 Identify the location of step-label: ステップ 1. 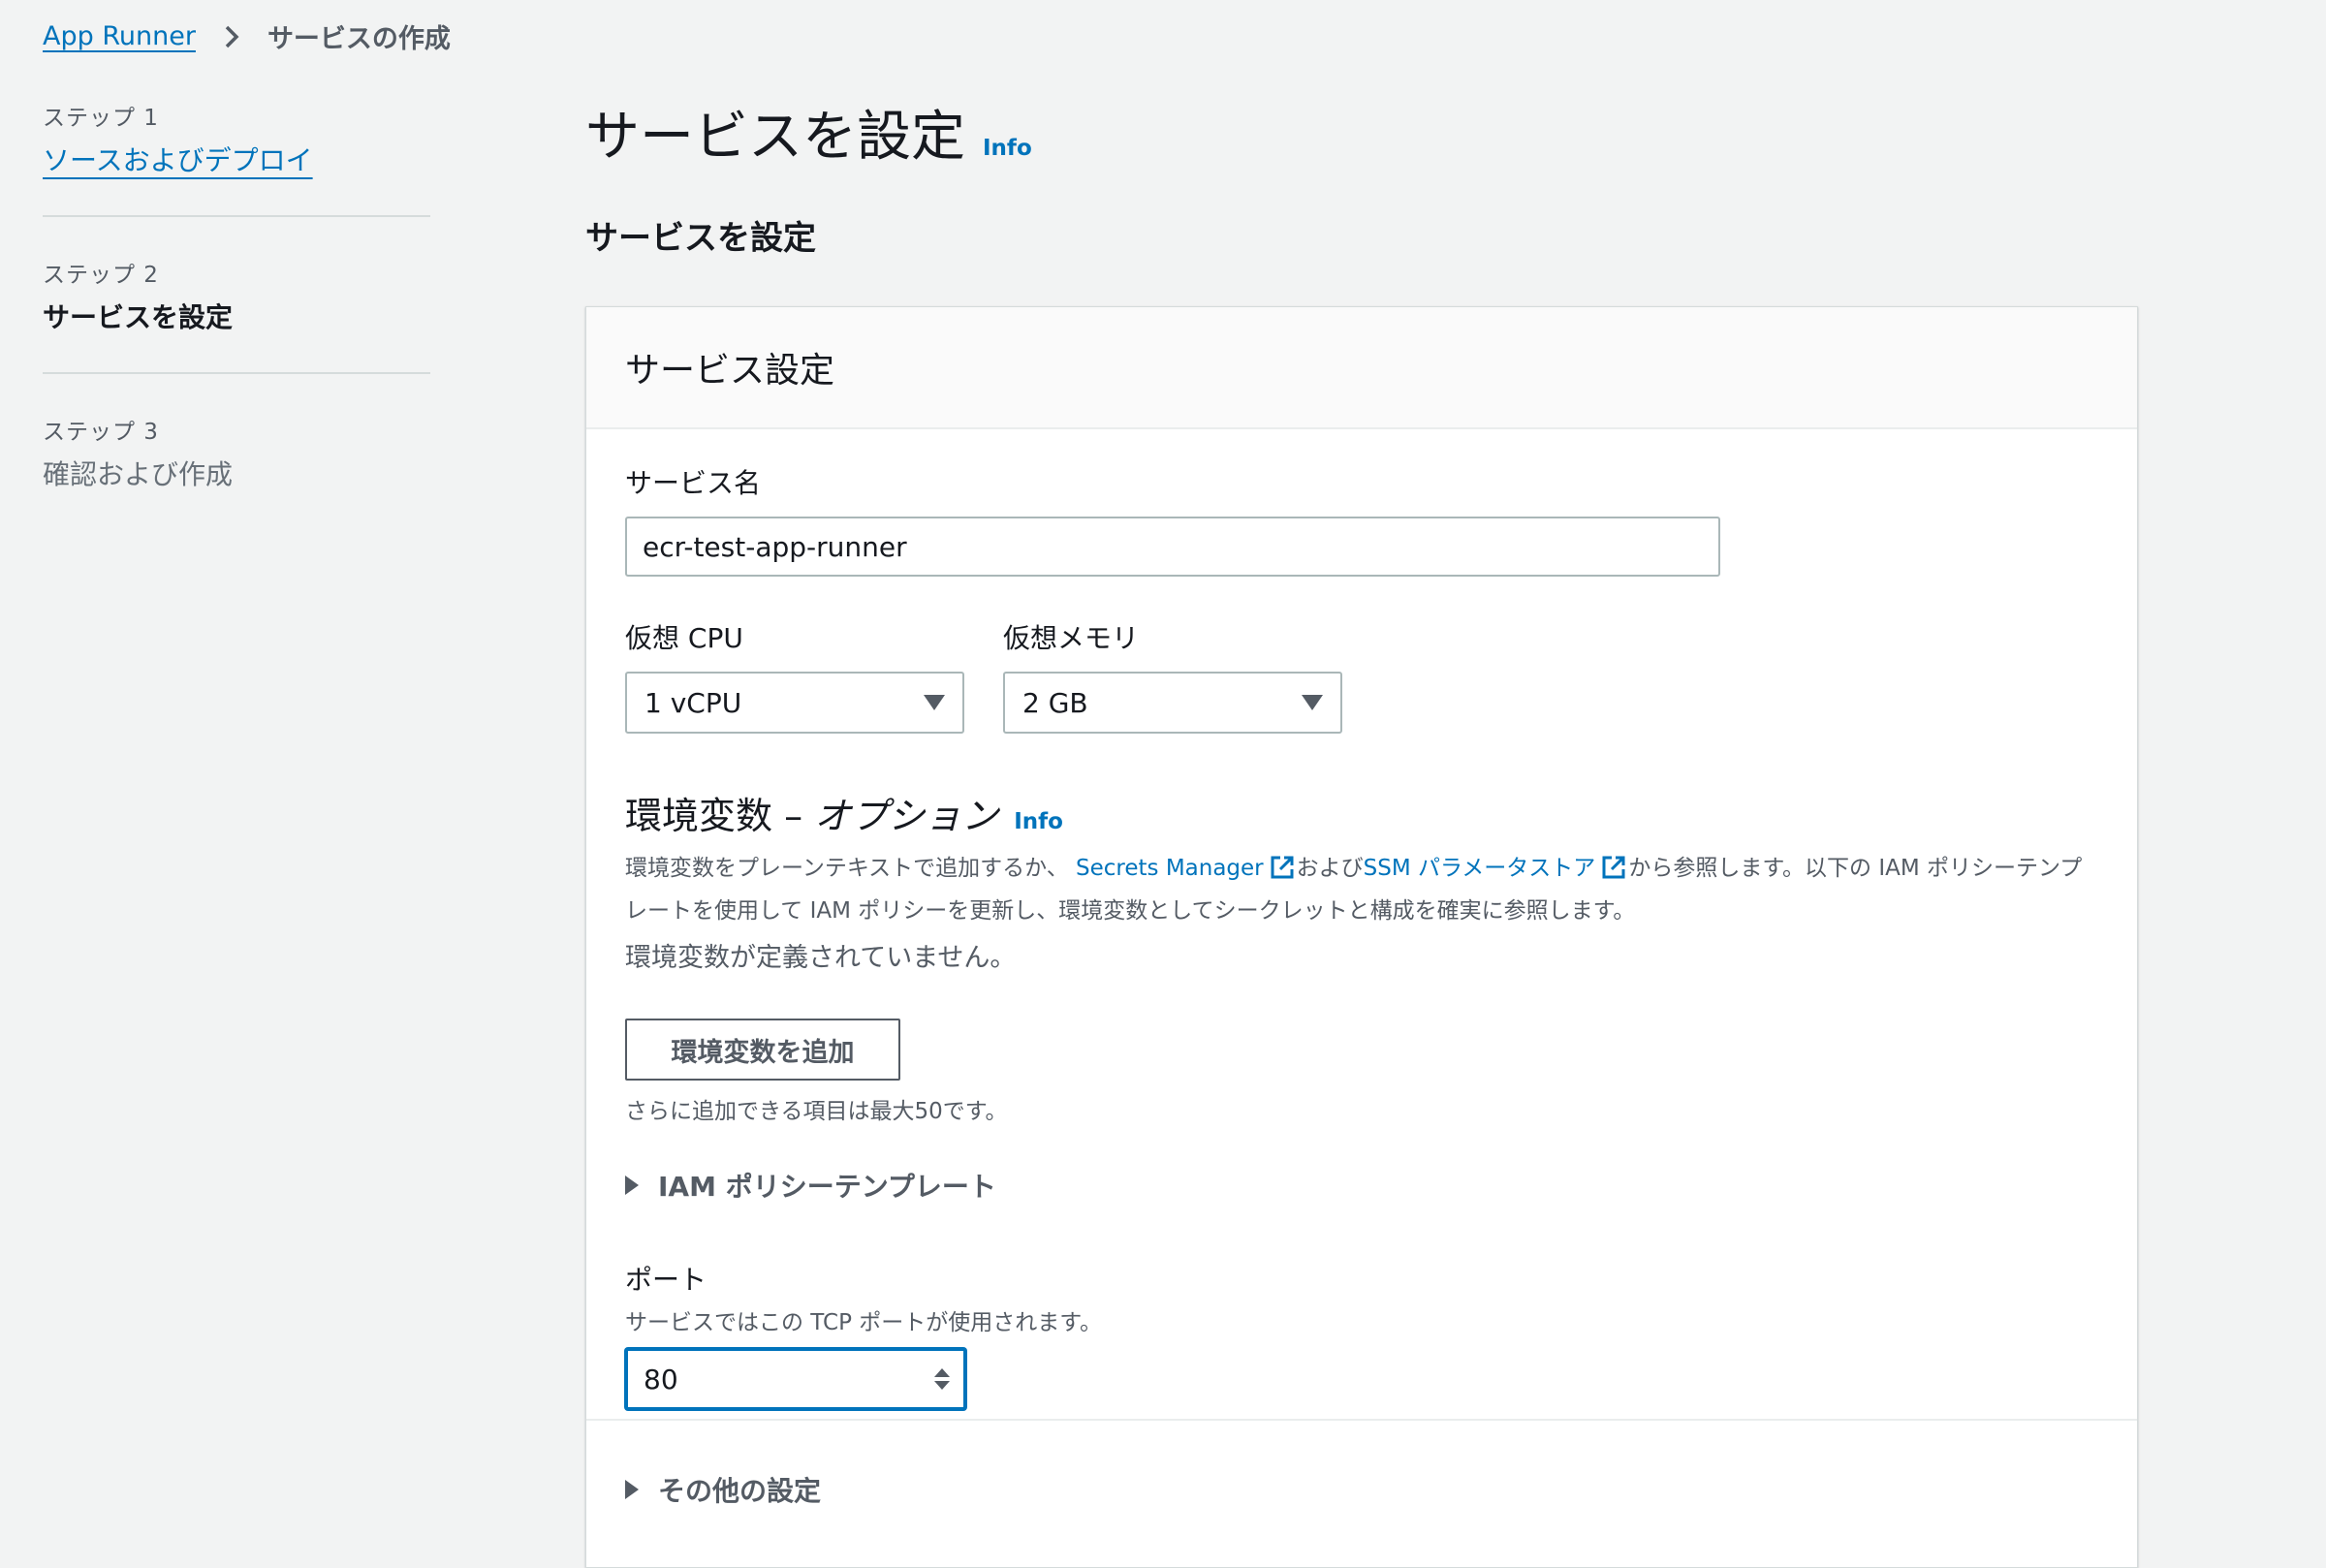
(101, 119).